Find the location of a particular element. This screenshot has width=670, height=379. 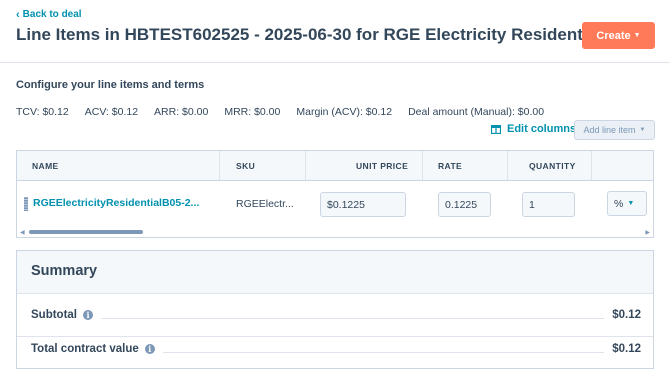

subtotal-row: Subtotal i $0.12 is located at coordinates (336, 315).